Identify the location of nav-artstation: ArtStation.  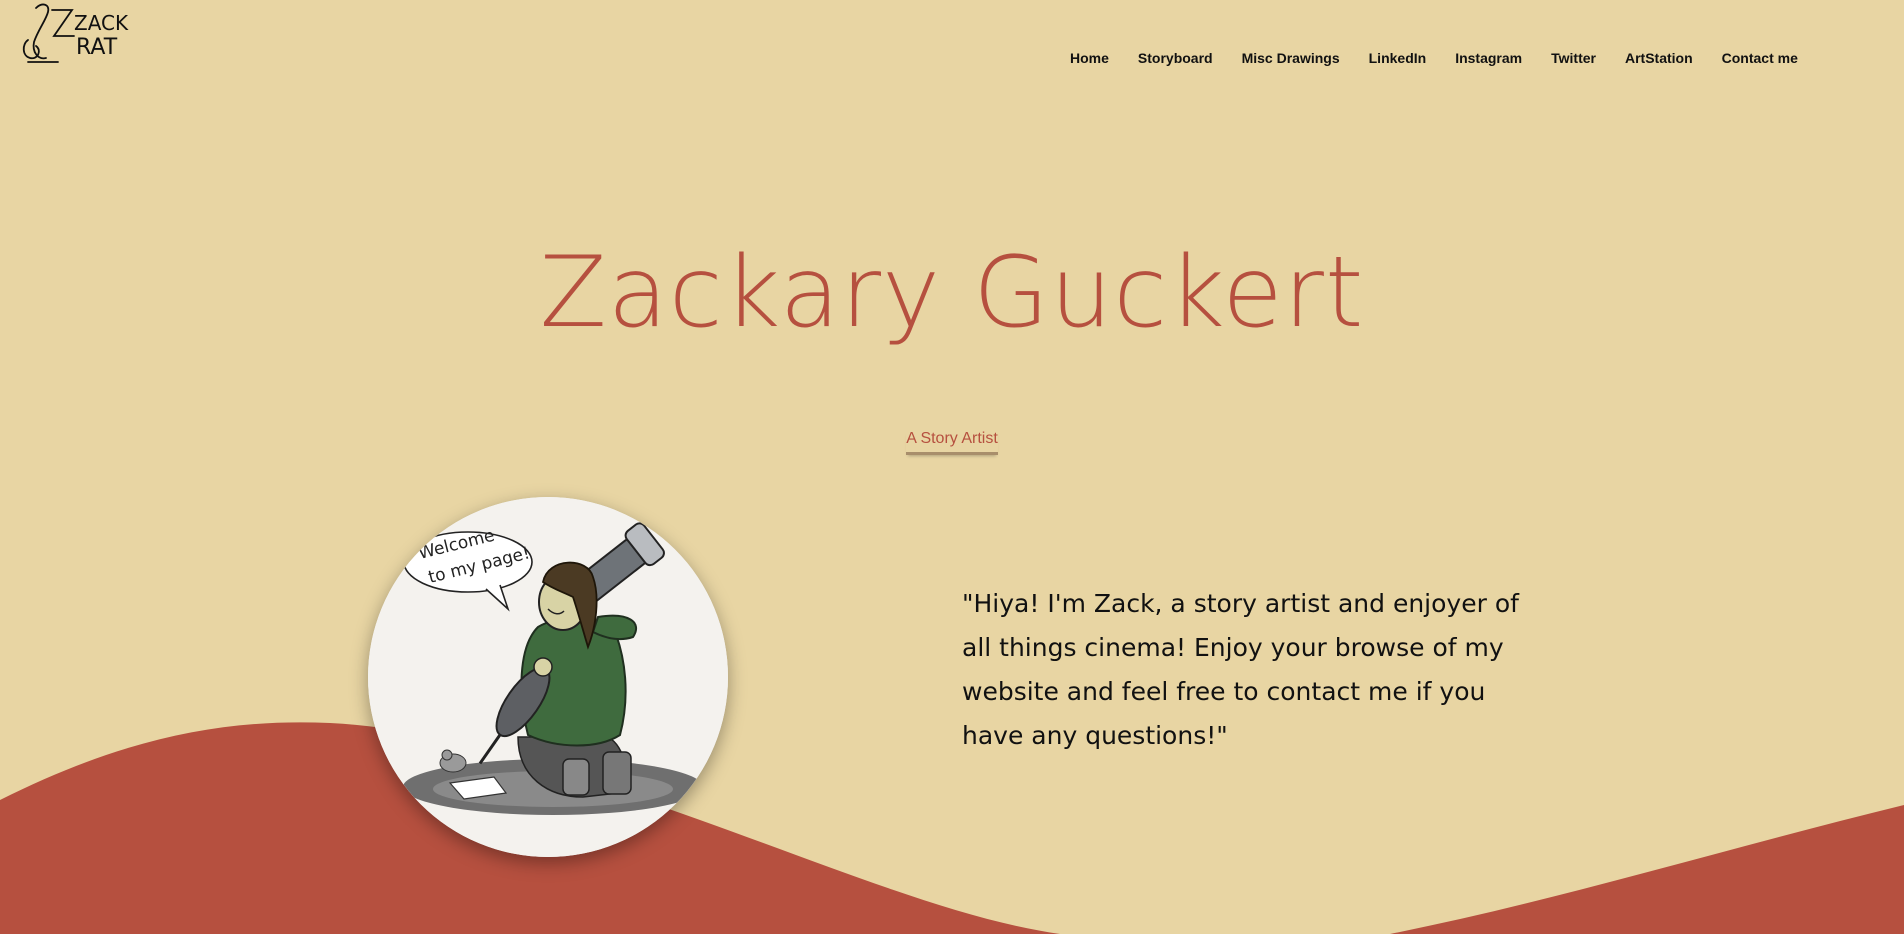
(1659, 58).